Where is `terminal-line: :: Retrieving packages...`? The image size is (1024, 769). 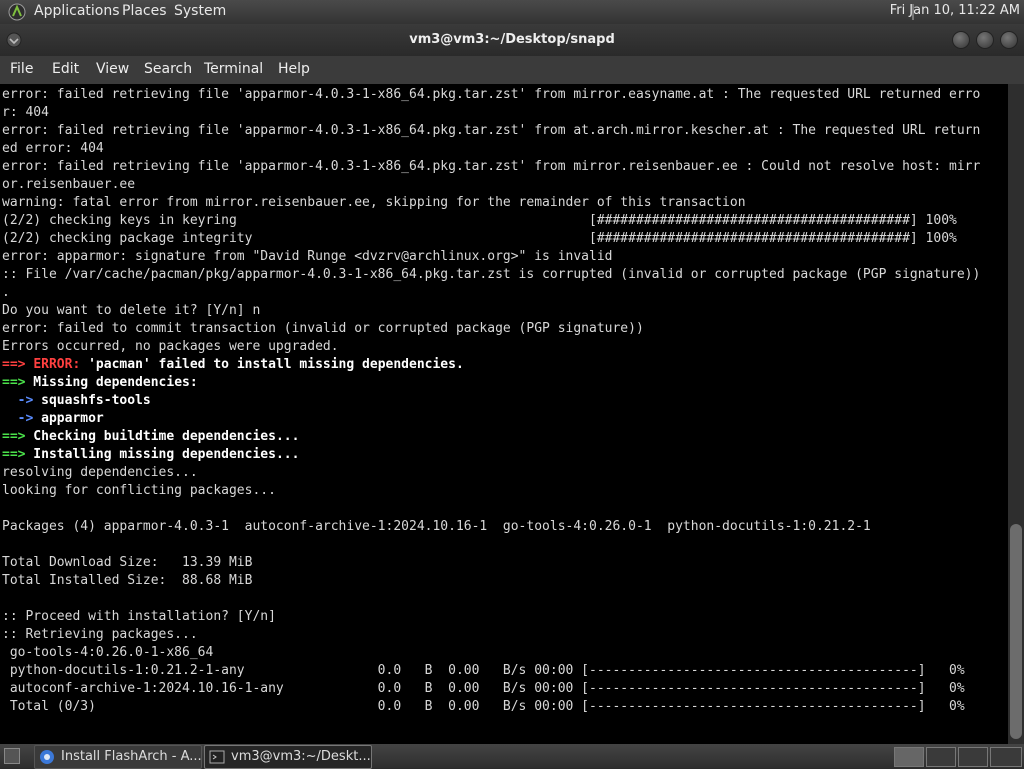 terminal-line: :: Retrieving packages... is located at coordinates (100, 634).